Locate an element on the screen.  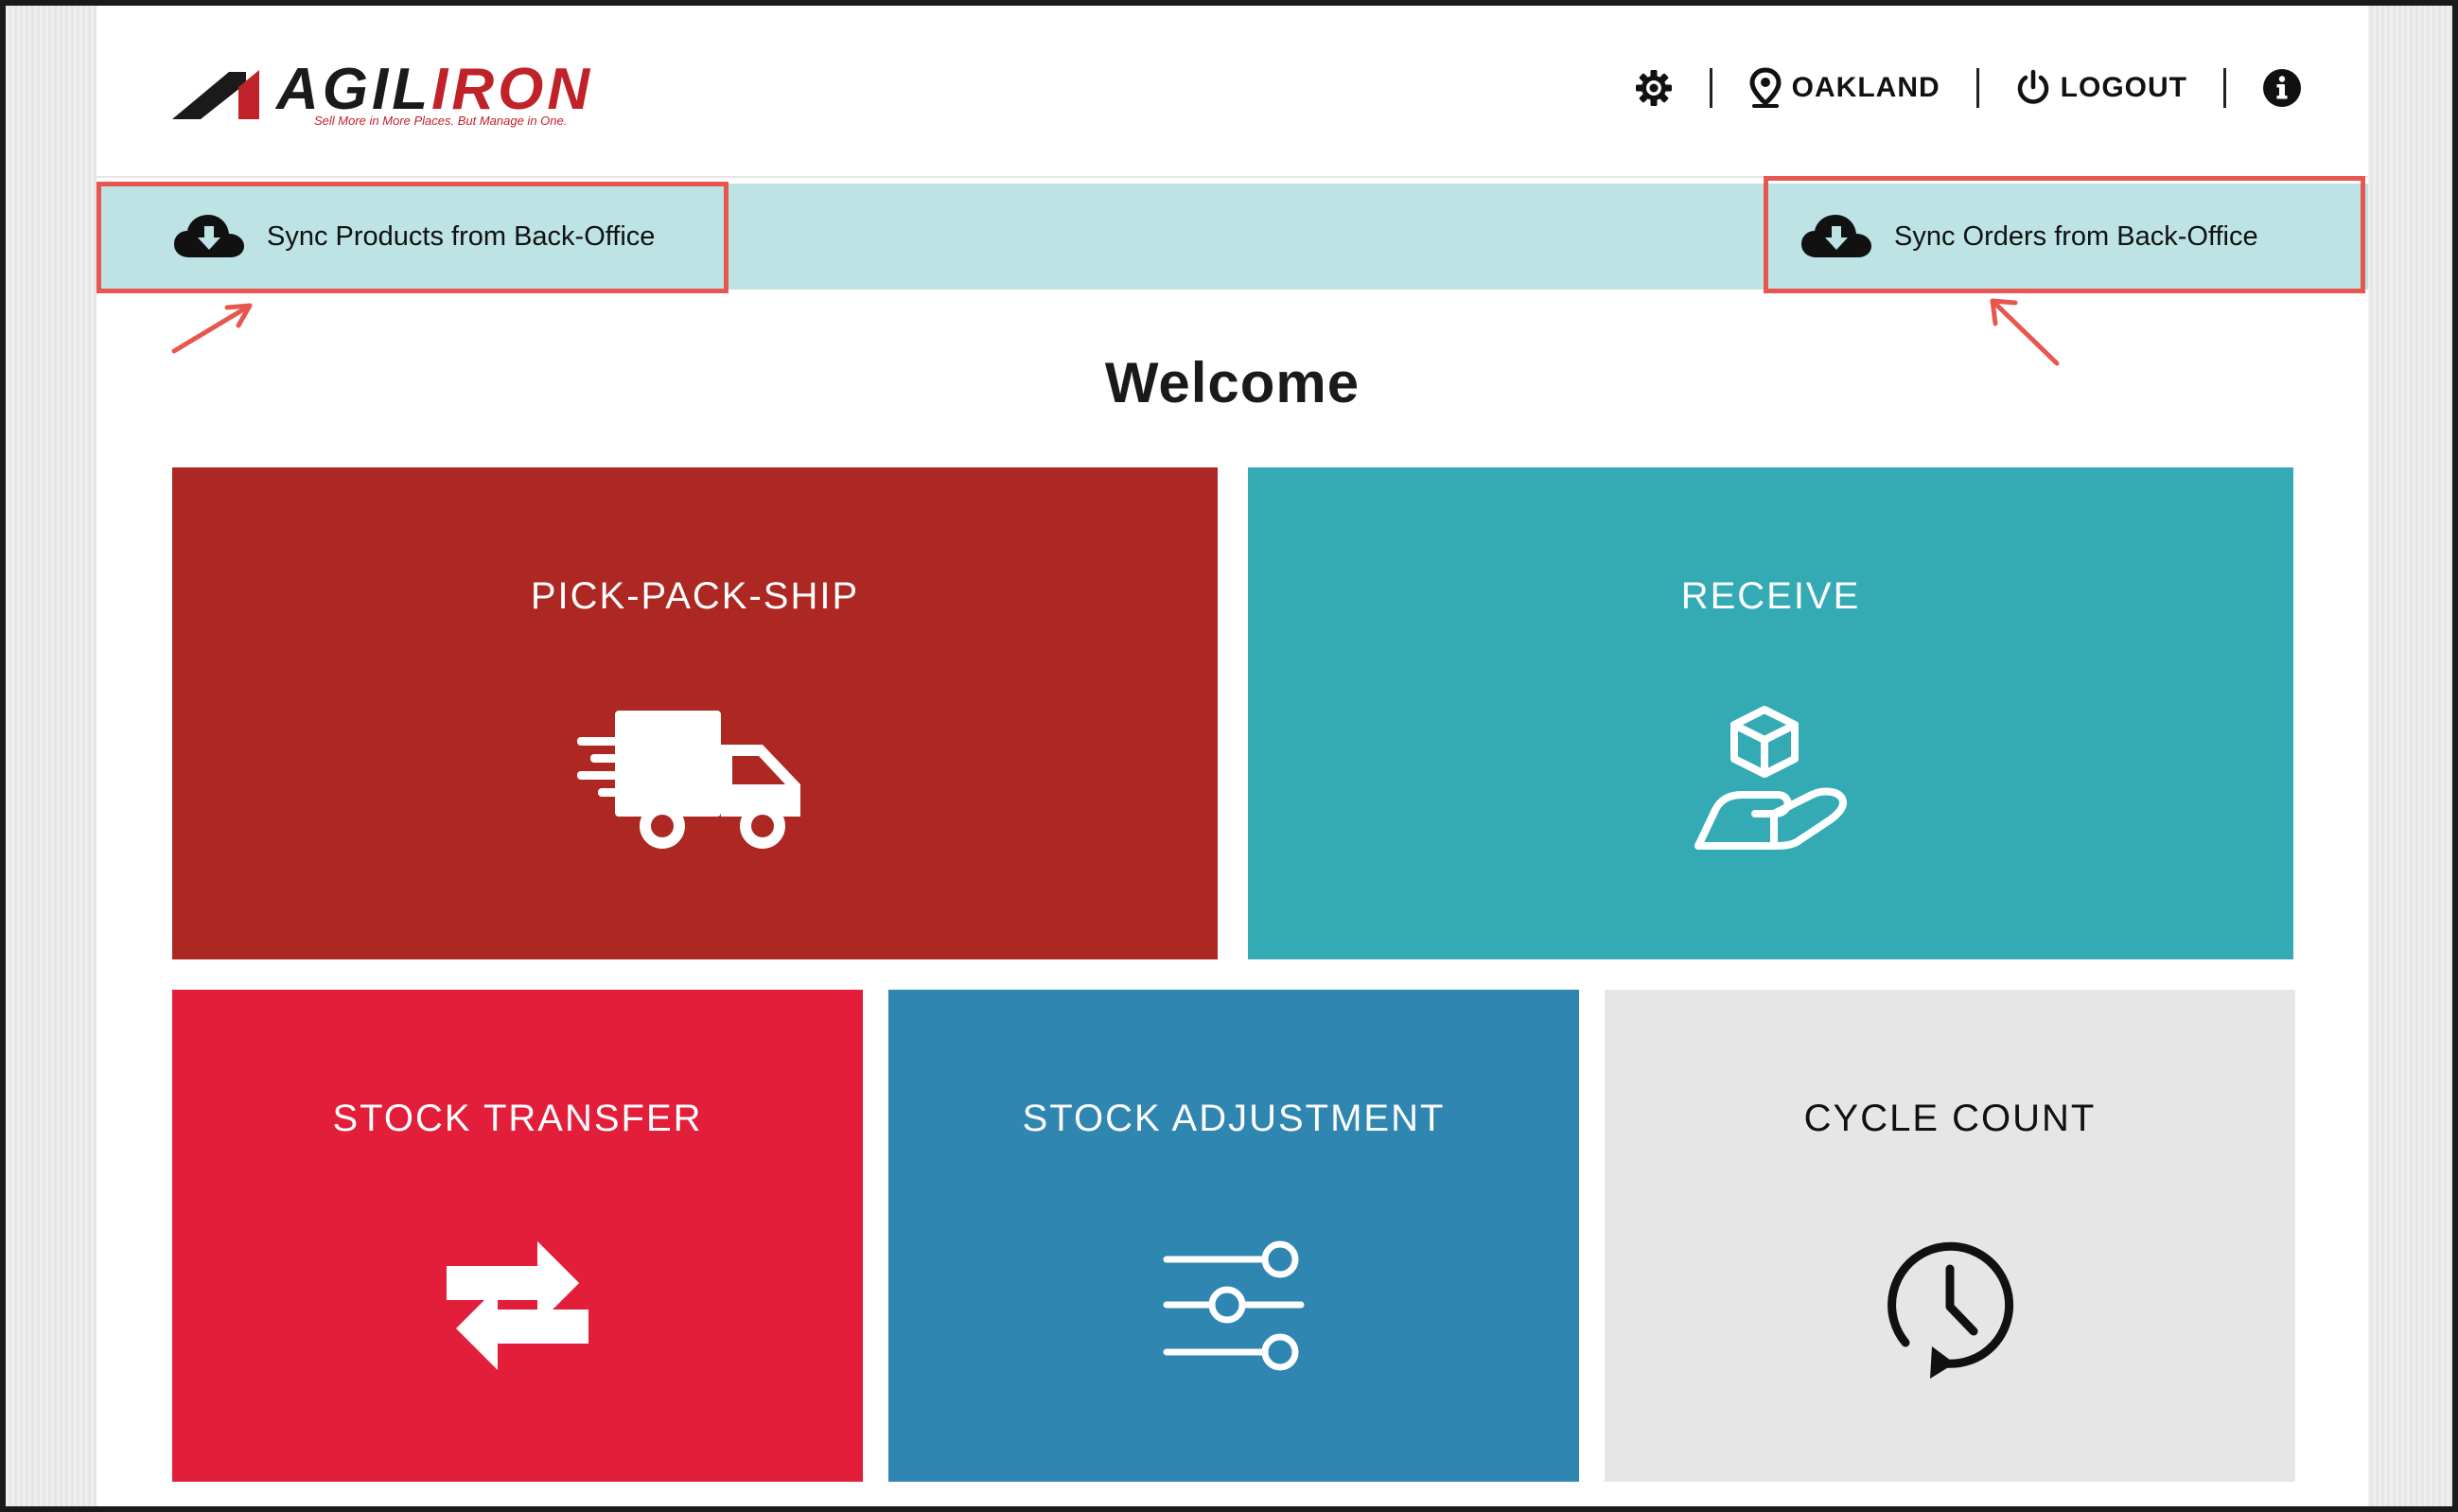
logout-label: LOGOUT is located at coordinates (2123, 87).